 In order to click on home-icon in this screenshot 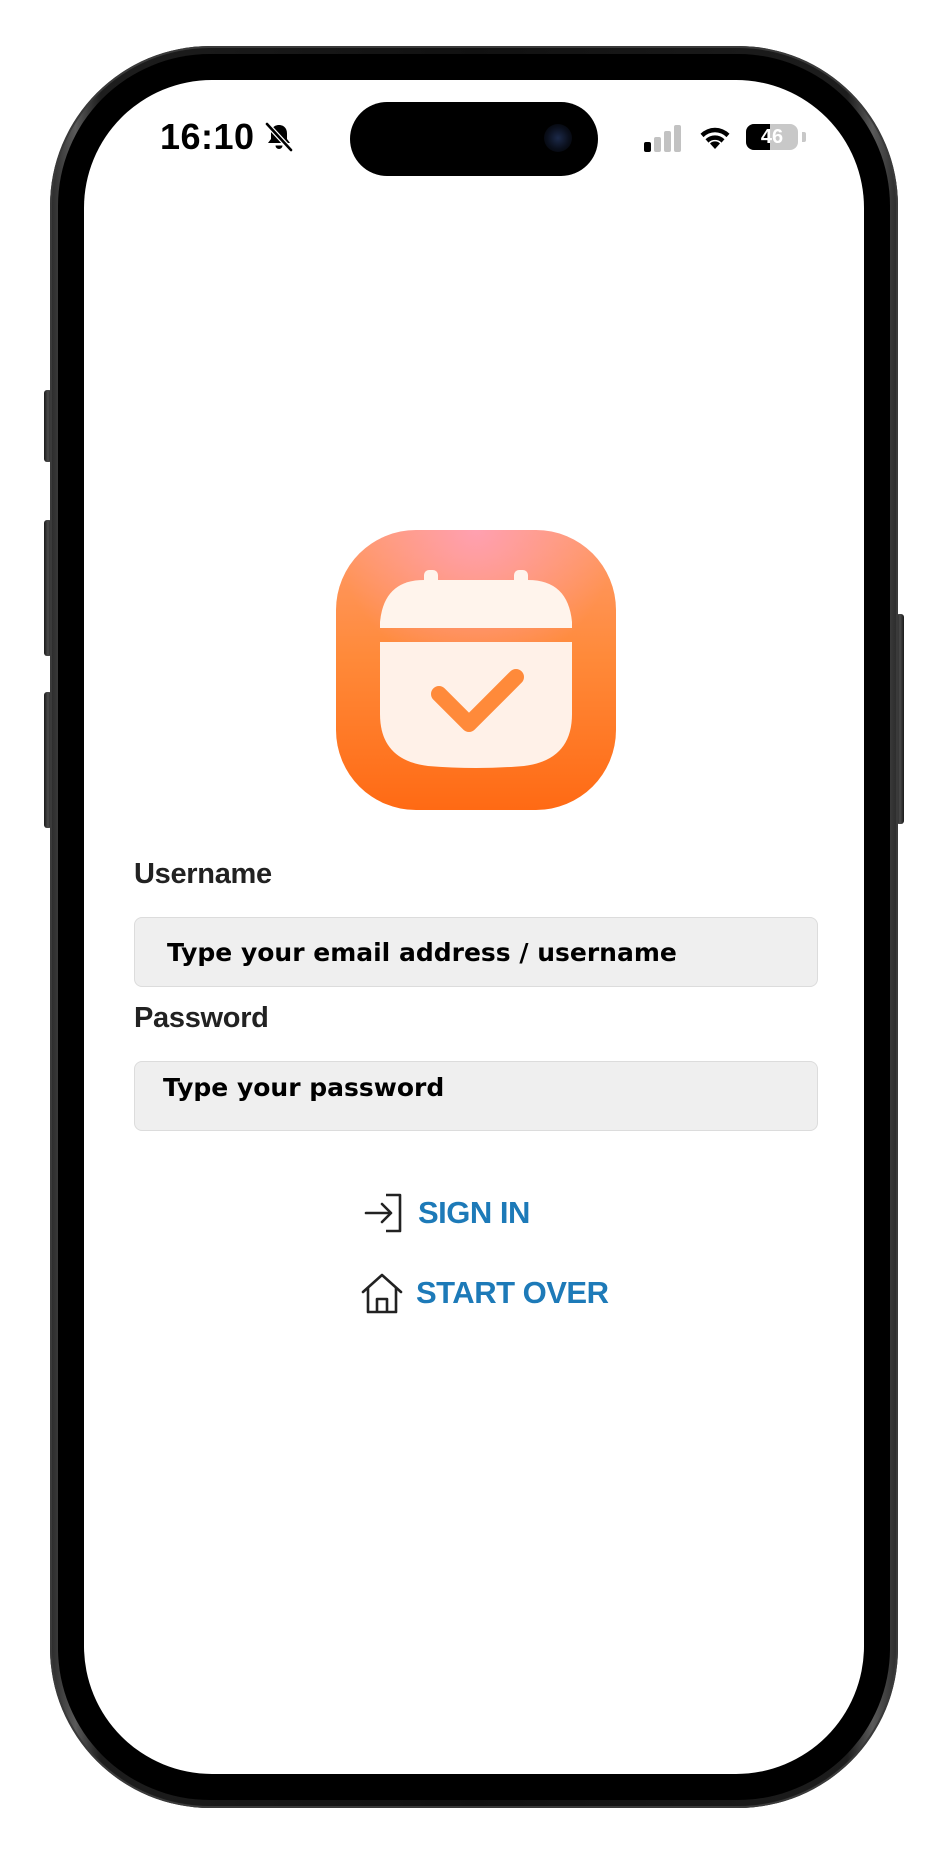, I will do `click(382, 1293)`.